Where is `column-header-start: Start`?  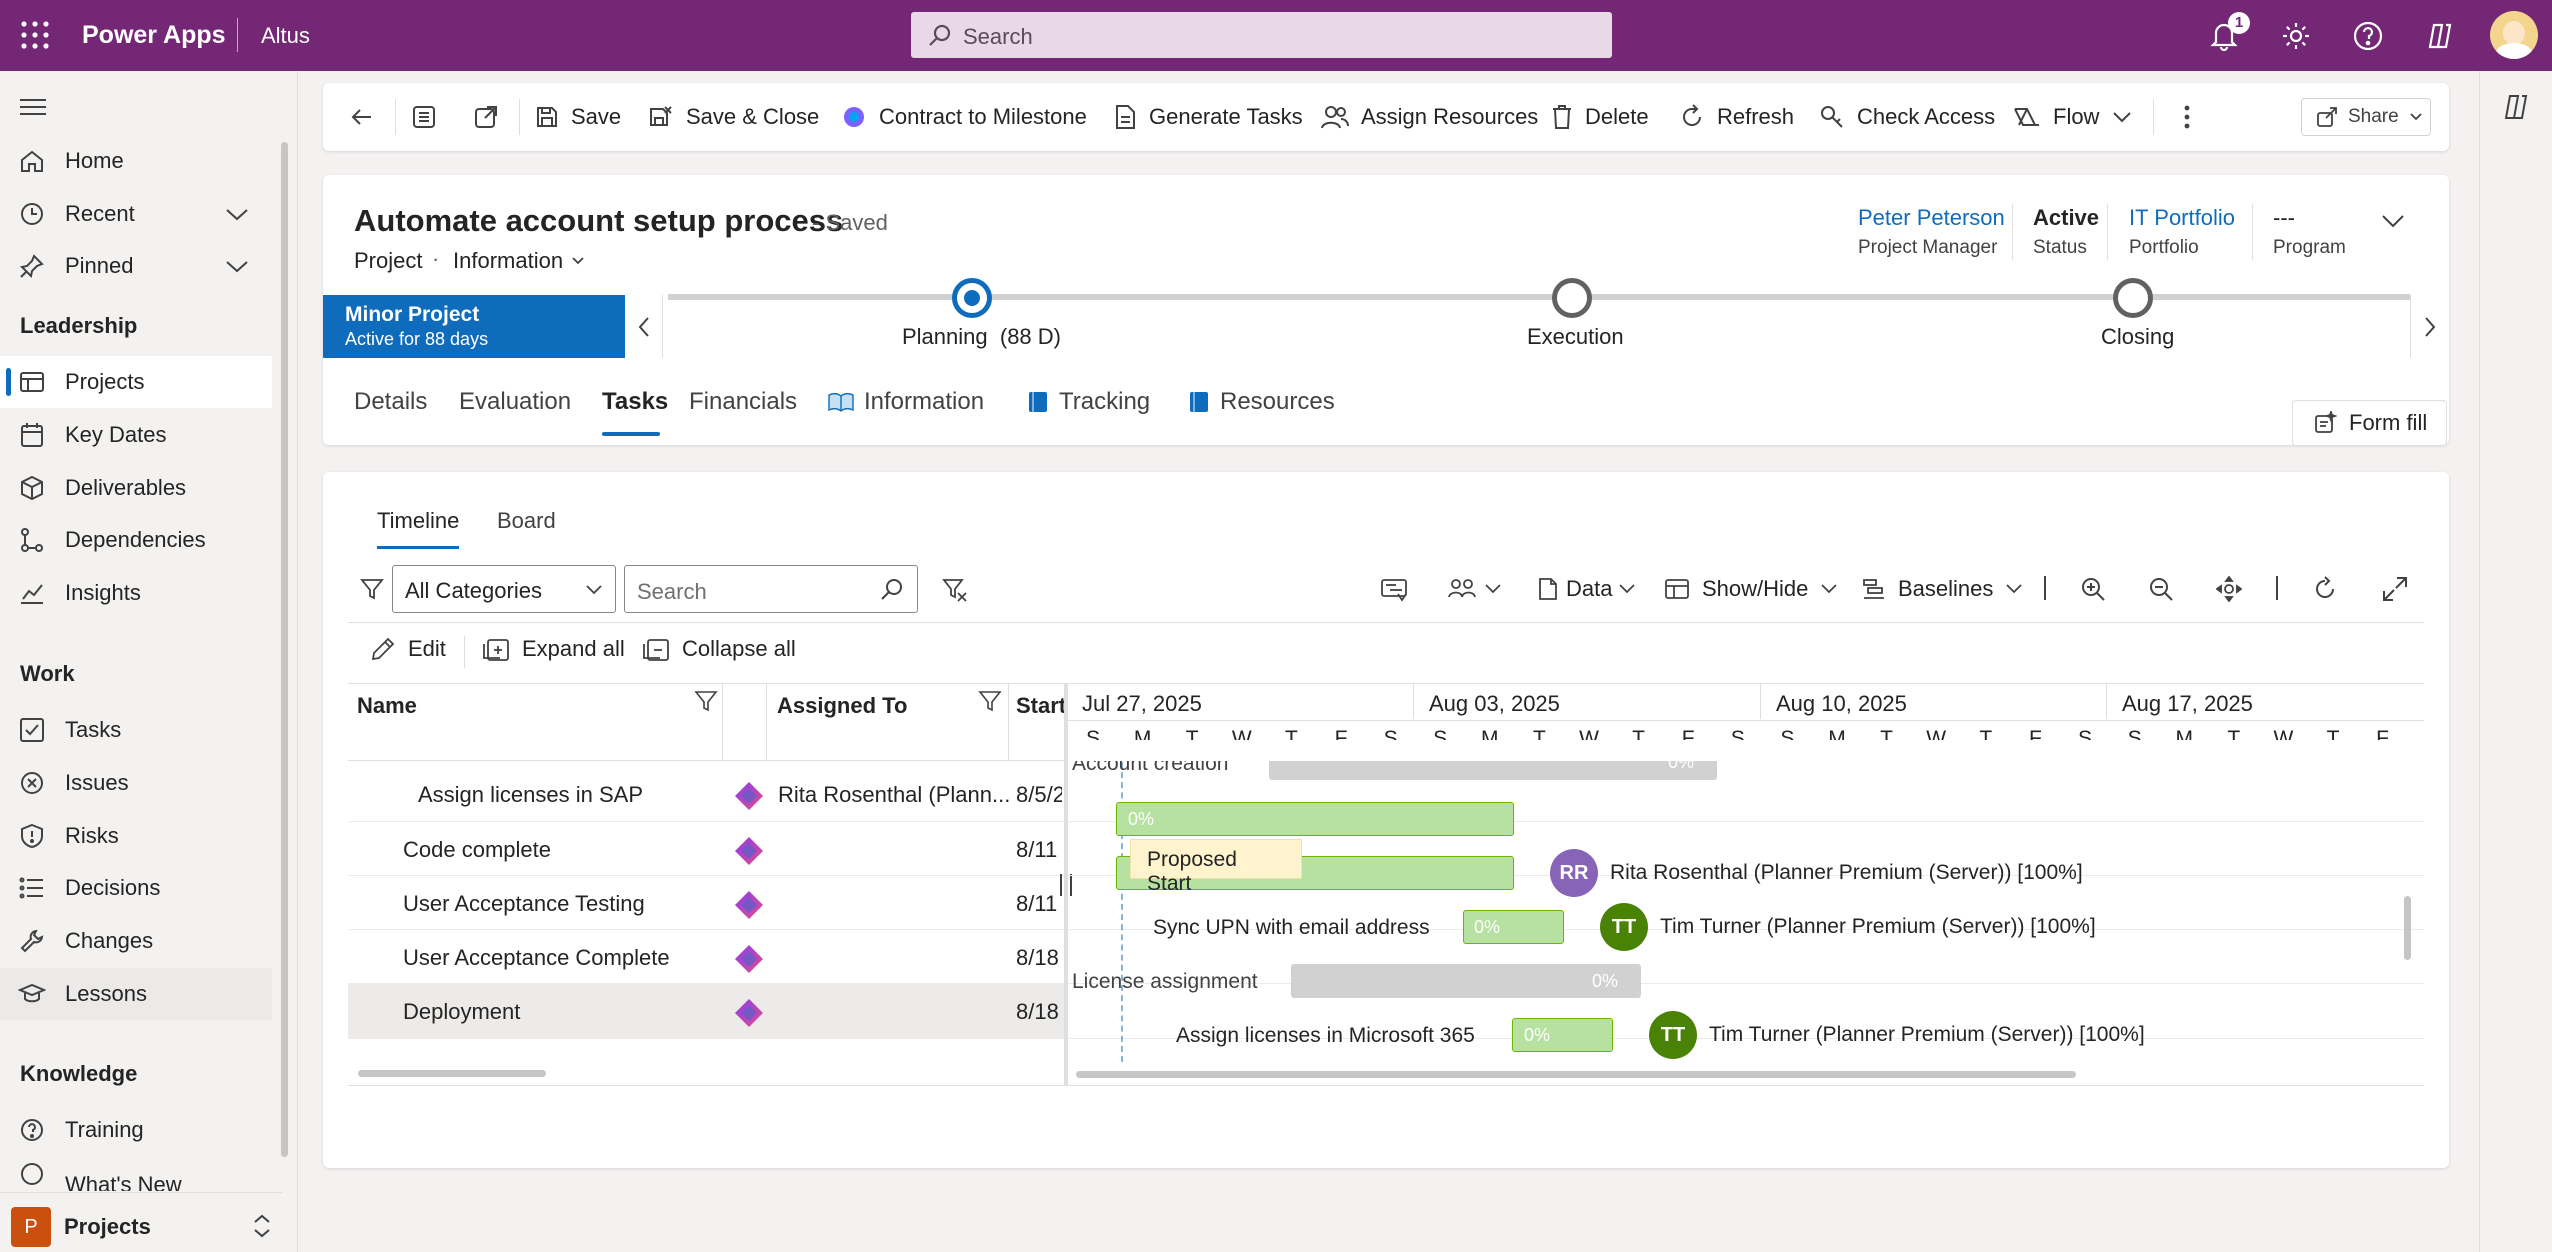 column-header-start: Start is located at coordinates (1041, 706).